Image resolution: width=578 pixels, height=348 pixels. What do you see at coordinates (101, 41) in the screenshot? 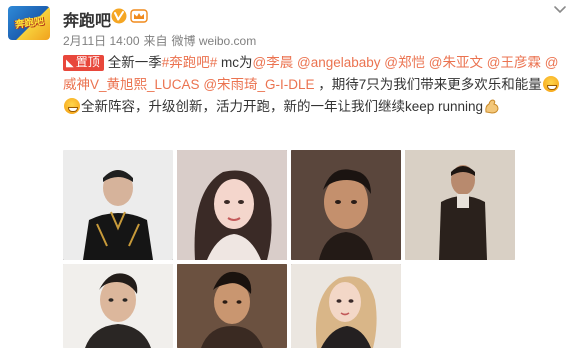
I see `post-timestamp: 2月11日 14:00` at bounding box center [101, 41].